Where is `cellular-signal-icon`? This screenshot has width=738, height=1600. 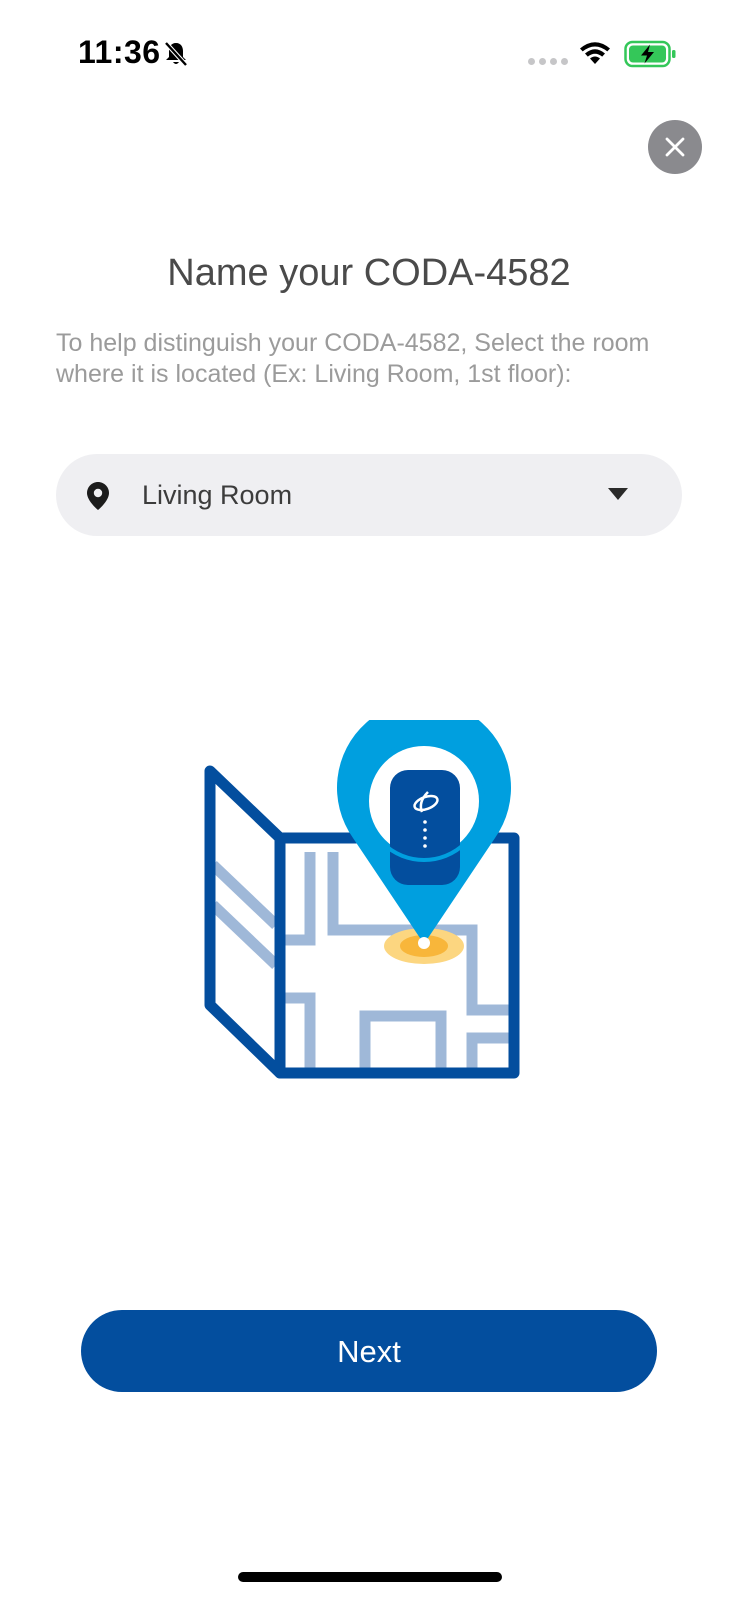 cellular-signal-icon is located at coordinates (548, 61).